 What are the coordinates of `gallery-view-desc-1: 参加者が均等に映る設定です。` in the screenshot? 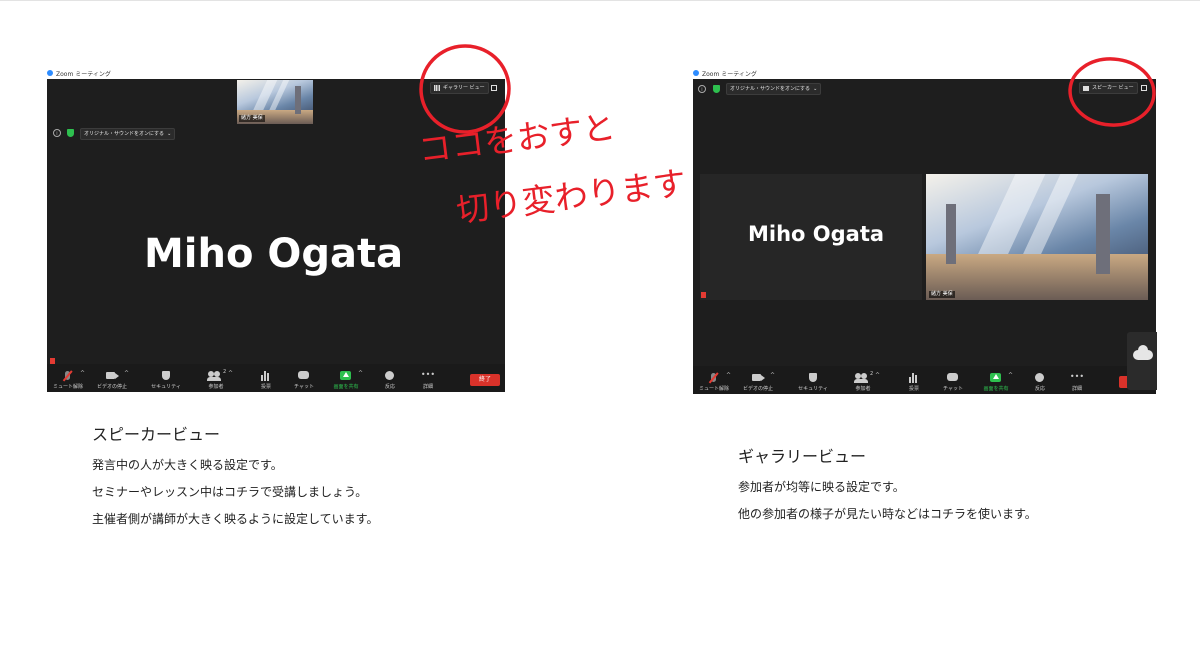 It's located at (821, 487).